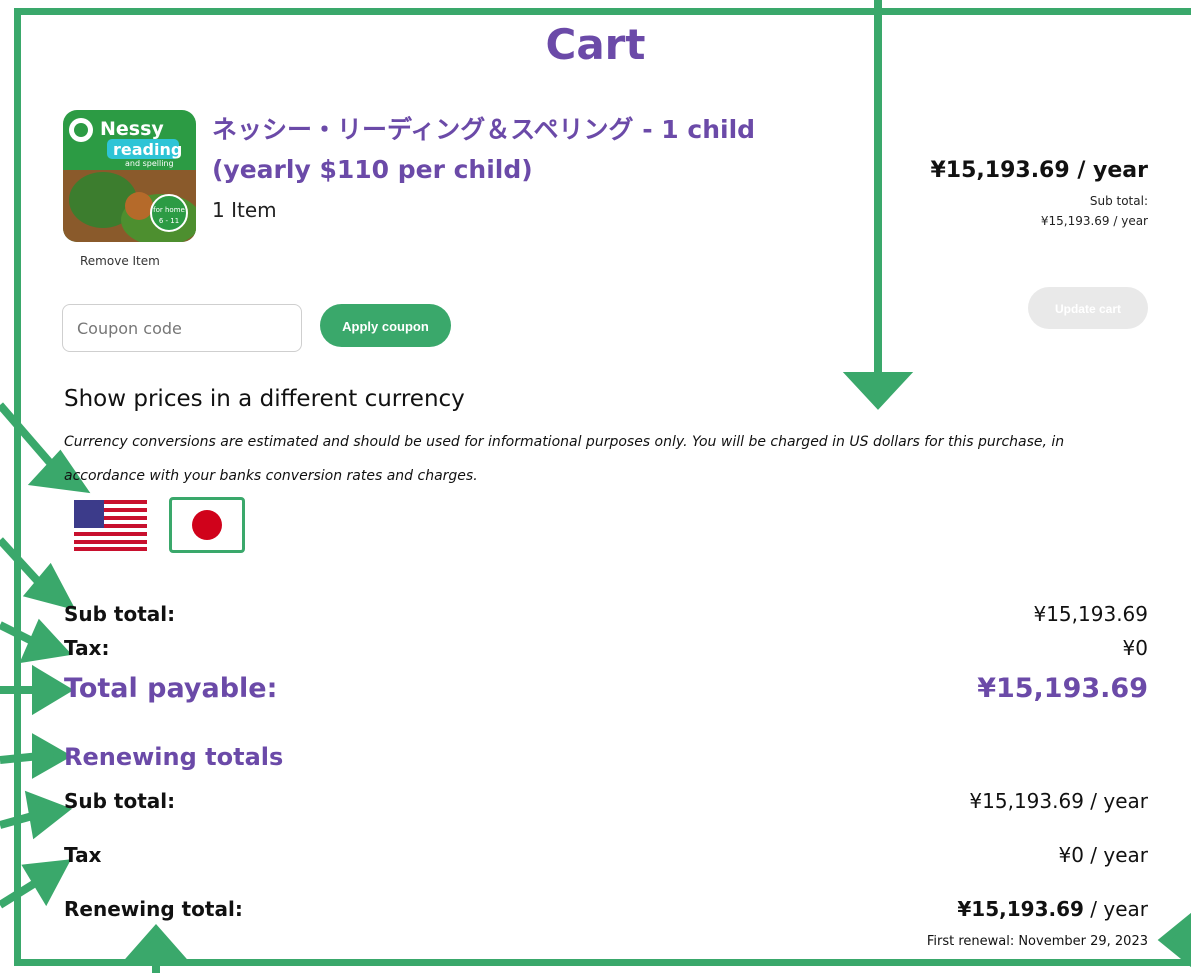  Describe the element at coordinates (120, 614) in the screenshot. I see `subtotal-label: Sub total:` at that location.